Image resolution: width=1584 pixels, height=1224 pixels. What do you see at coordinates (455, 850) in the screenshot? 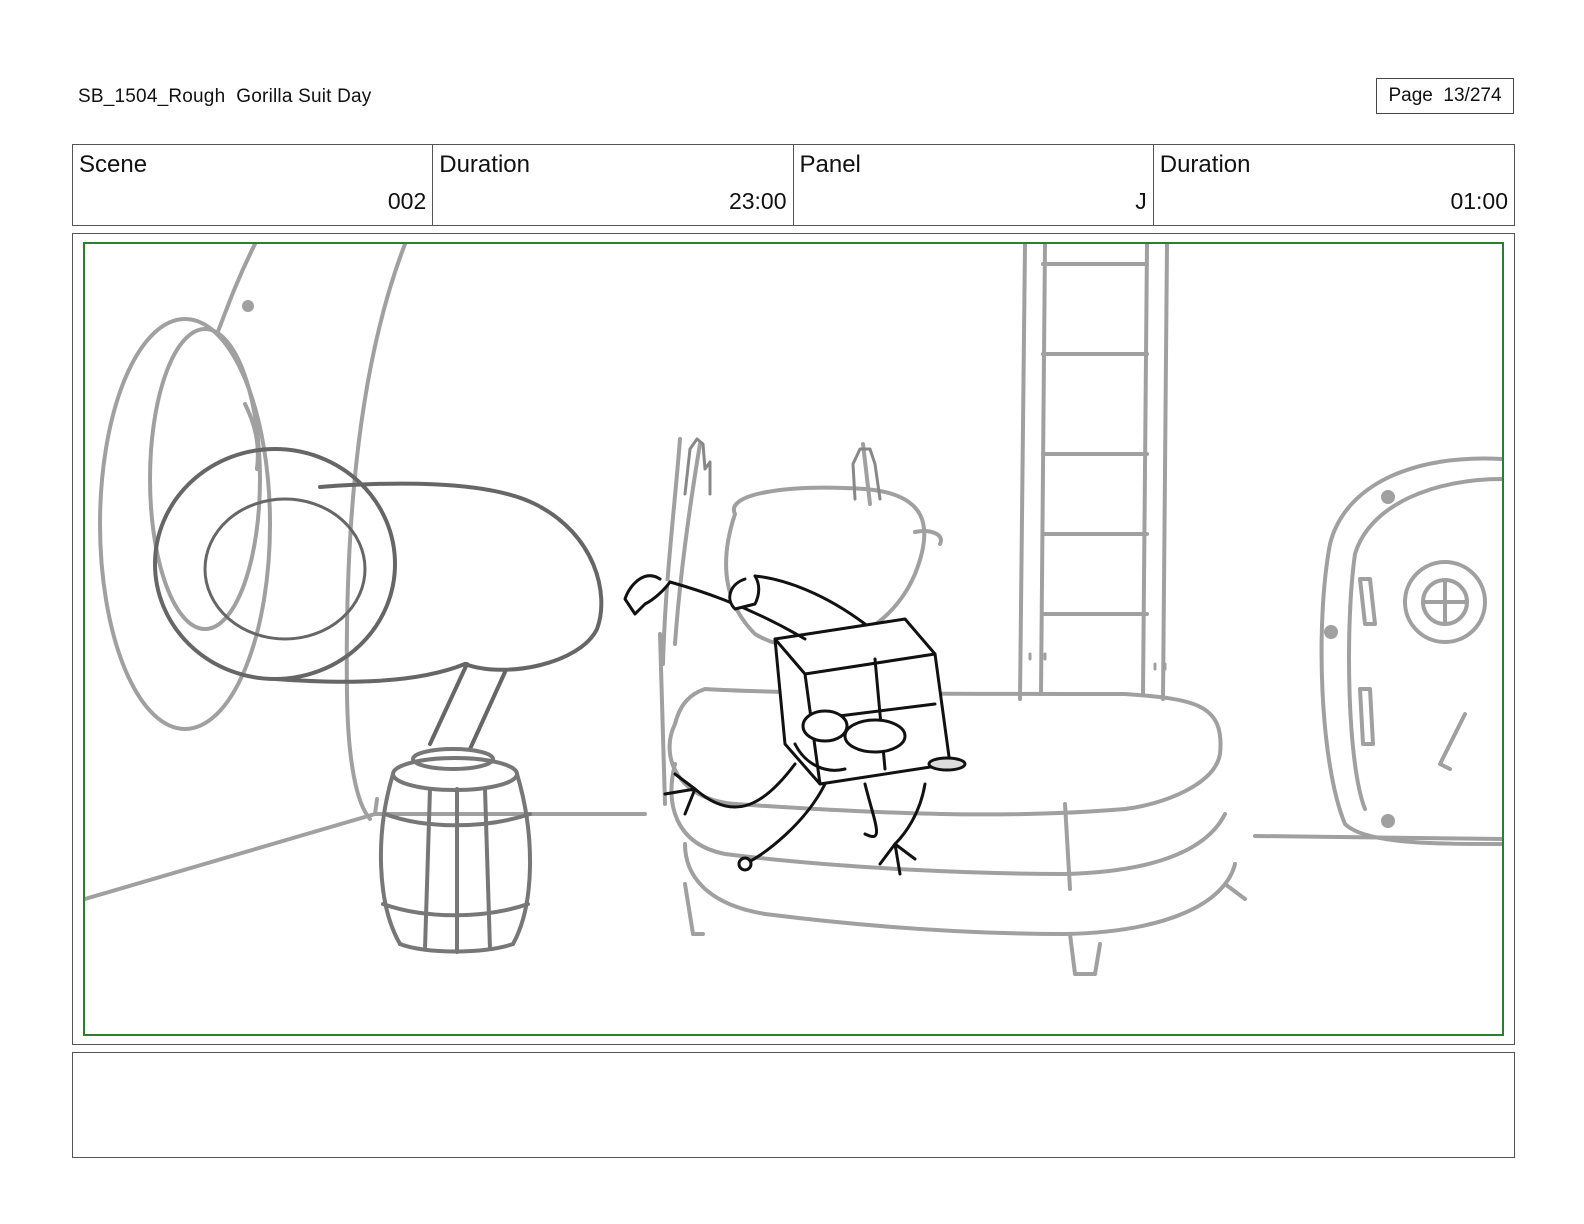
I see `barrel` at bounding box center [455, 850].